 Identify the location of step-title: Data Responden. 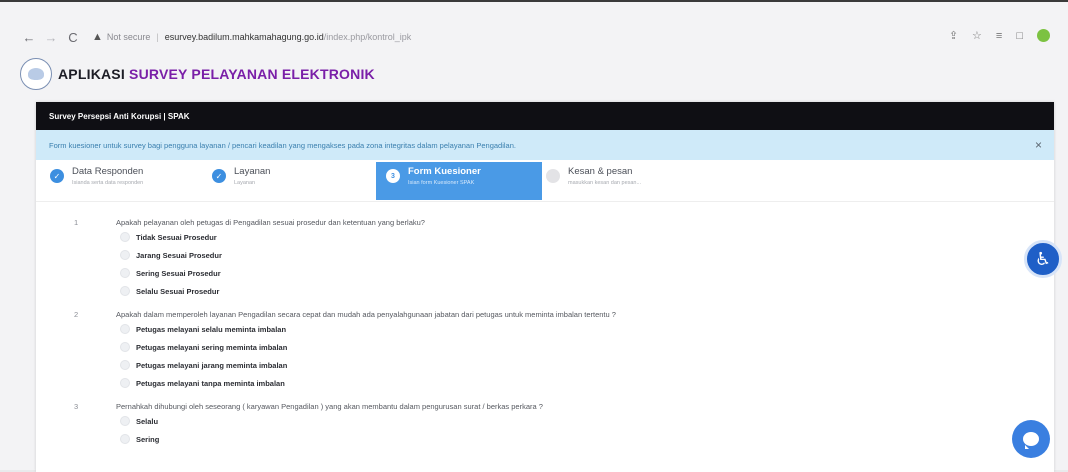
(108, 171).